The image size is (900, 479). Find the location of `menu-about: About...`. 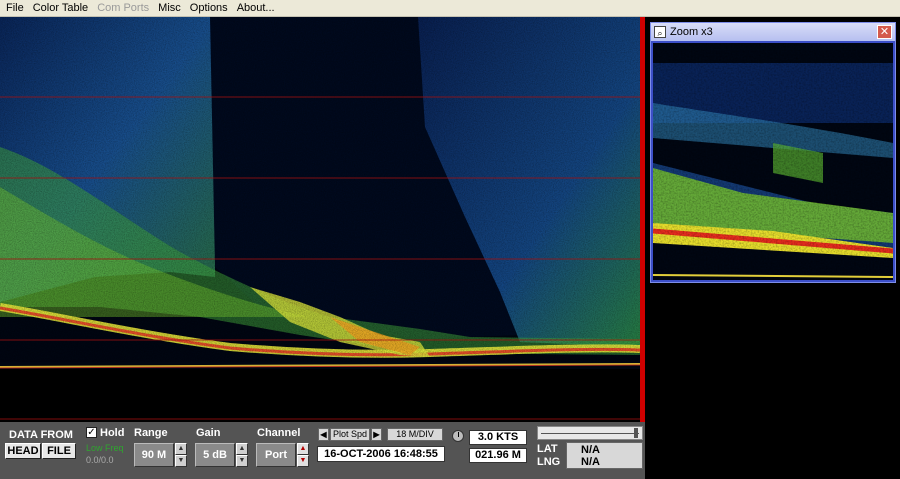

menu-about: About... is located at coordinates (256, 8).